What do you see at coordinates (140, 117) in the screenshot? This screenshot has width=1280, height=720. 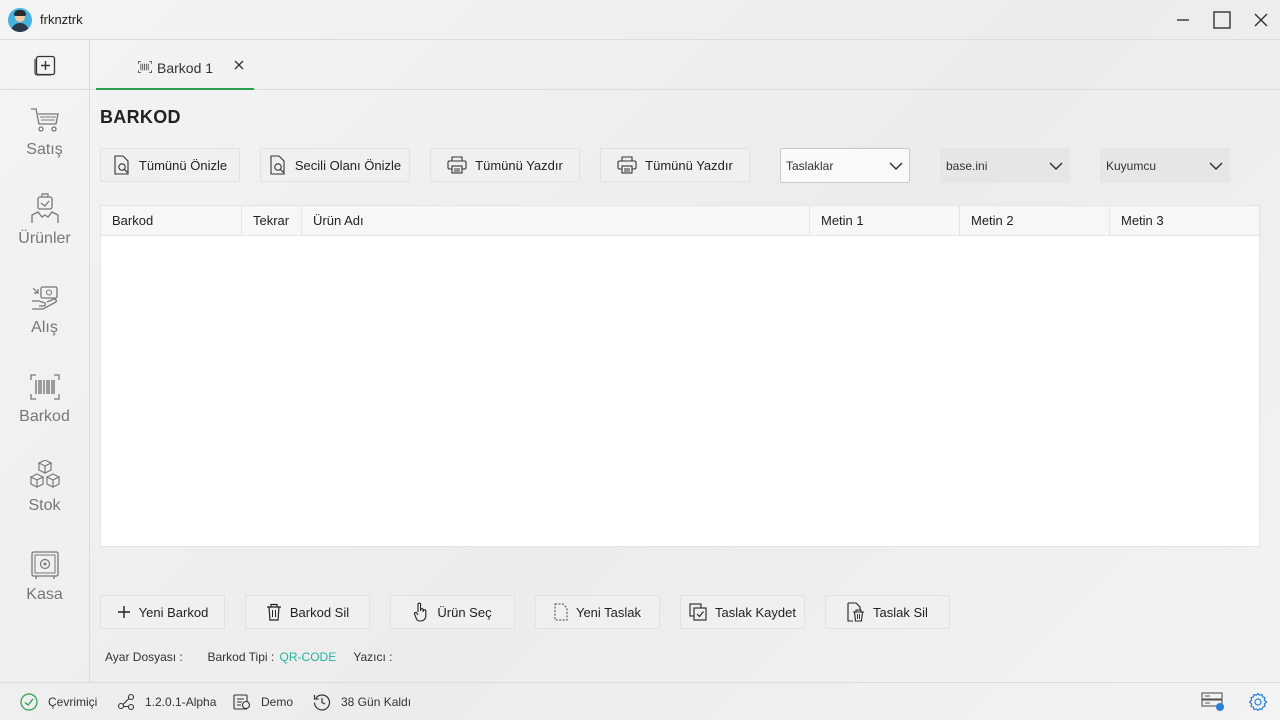 I see `page-title: BARKOD` at bounding box center [140, 117].